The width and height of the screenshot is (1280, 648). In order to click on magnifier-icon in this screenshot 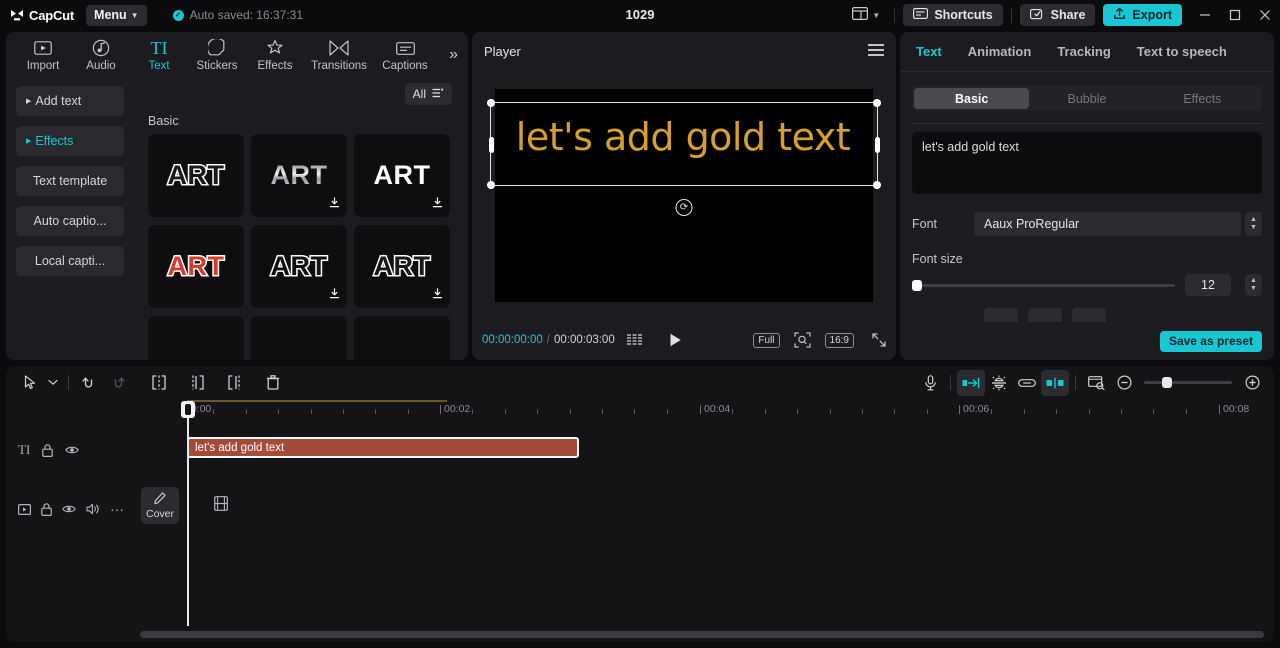, I will do `click(802, 340)`.